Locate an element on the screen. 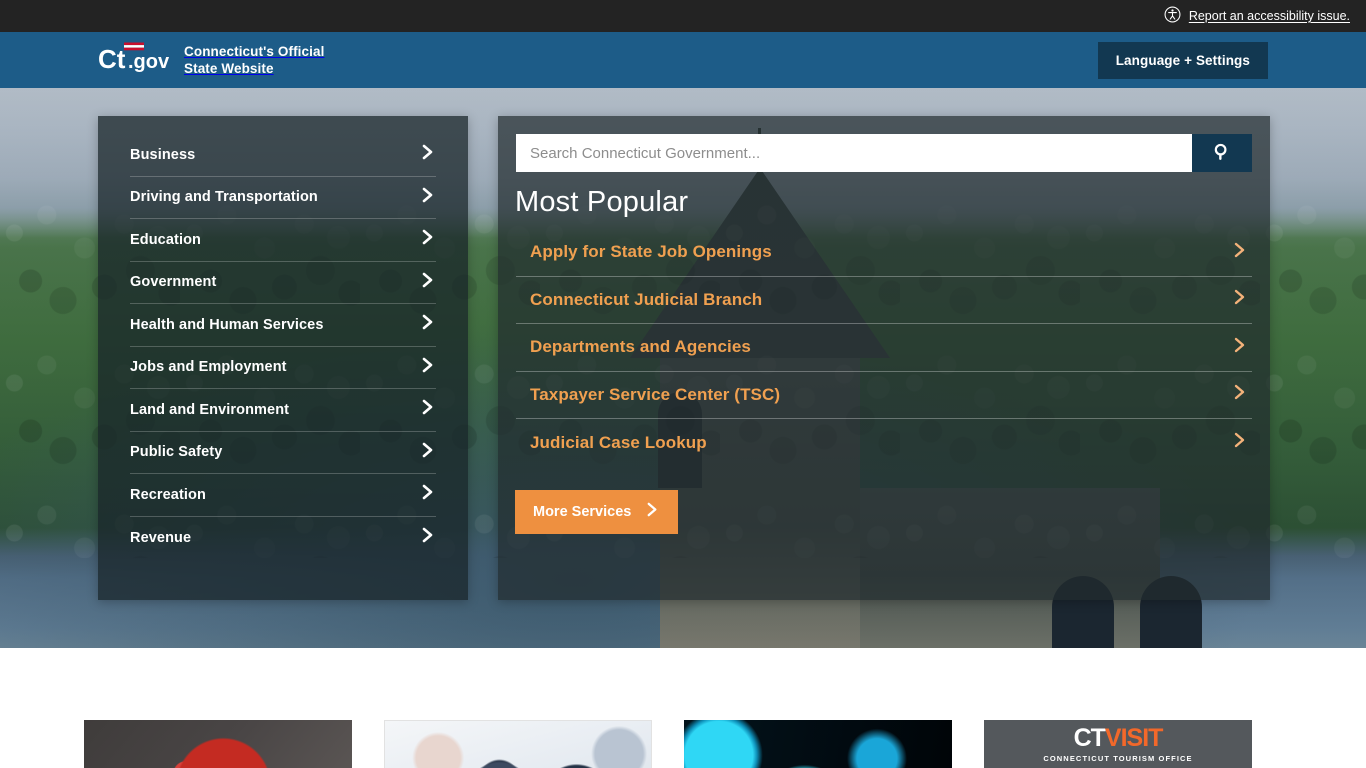  ct-gov-logo-icon: Ct .gov is located at coordinates (134, 60).